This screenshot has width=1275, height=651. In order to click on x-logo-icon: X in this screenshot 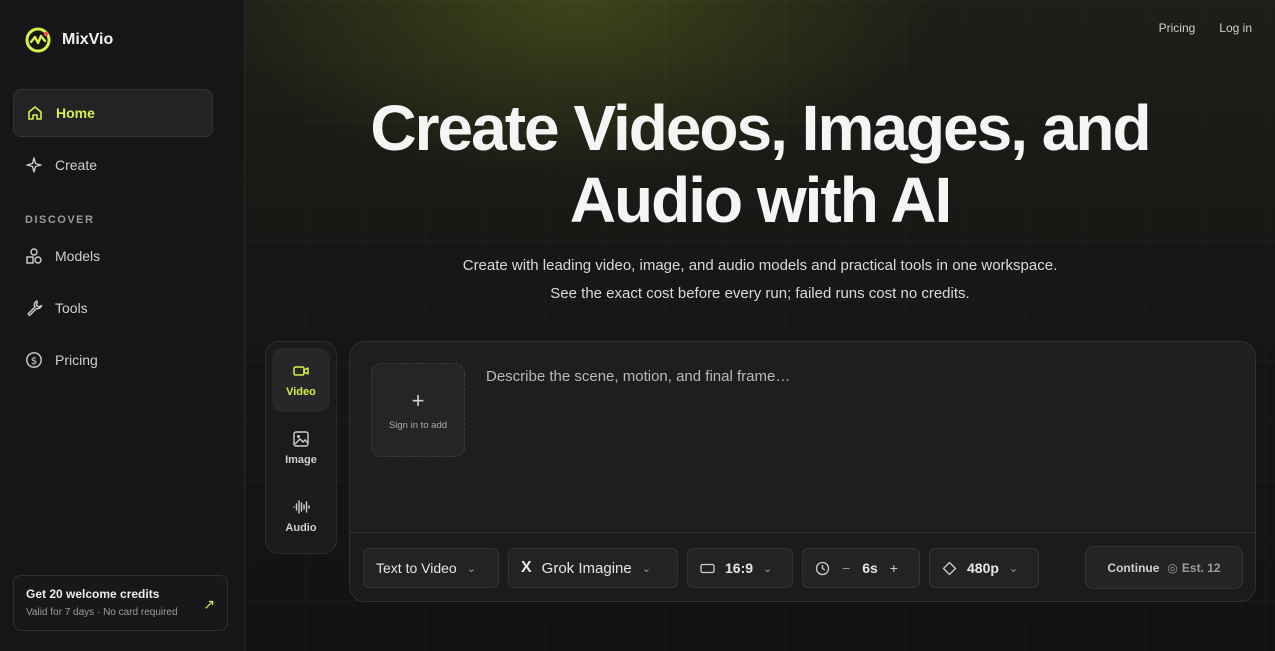, I will do `click(526, 567)`.